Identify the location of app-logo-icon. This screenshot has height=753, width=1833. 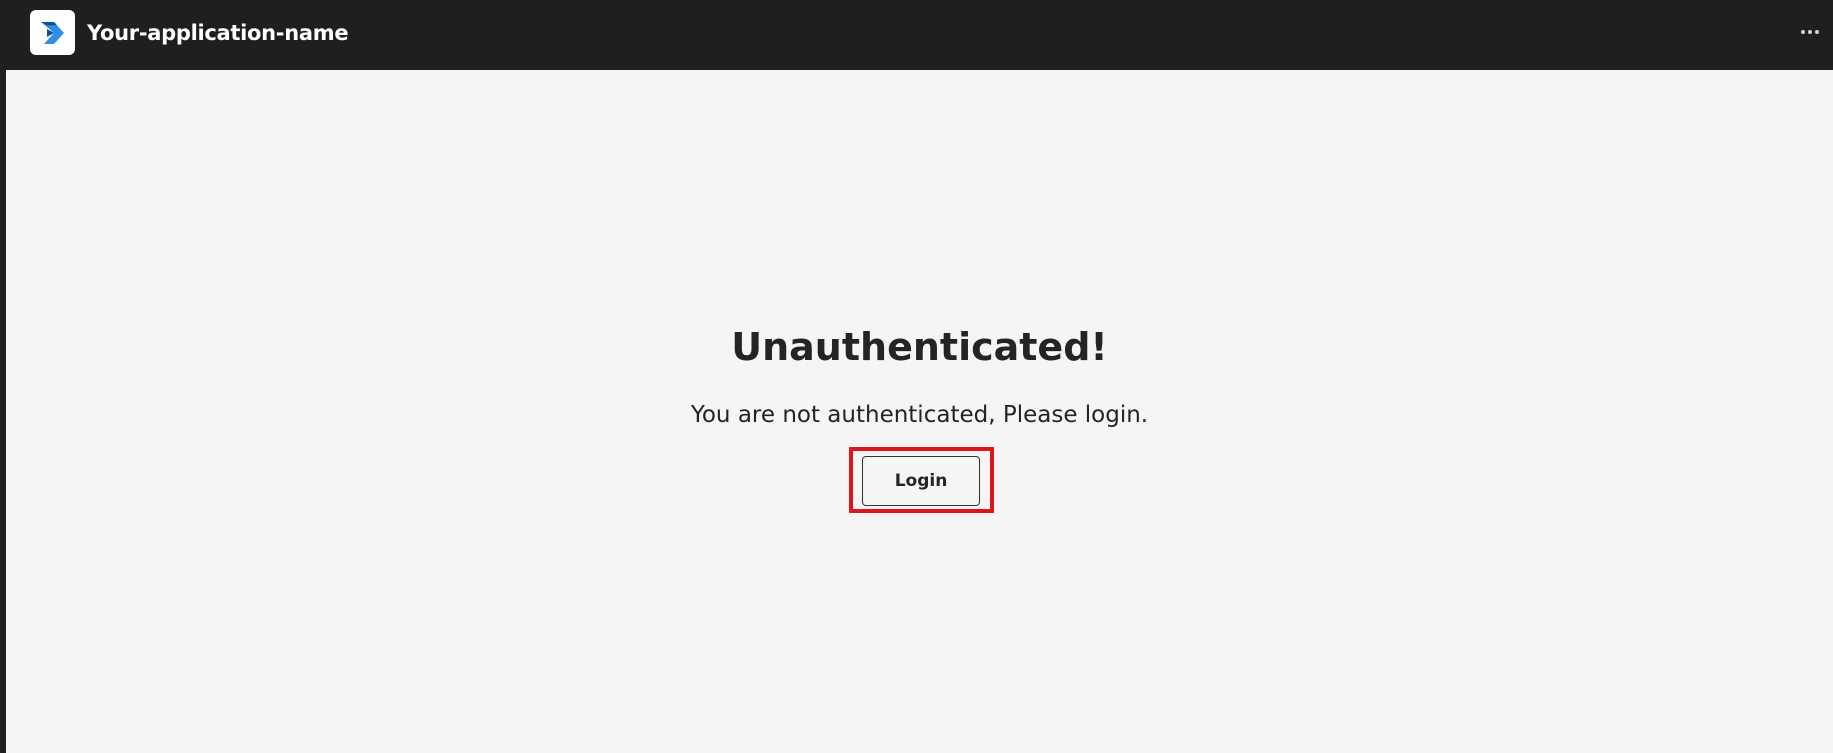
(52, 32).